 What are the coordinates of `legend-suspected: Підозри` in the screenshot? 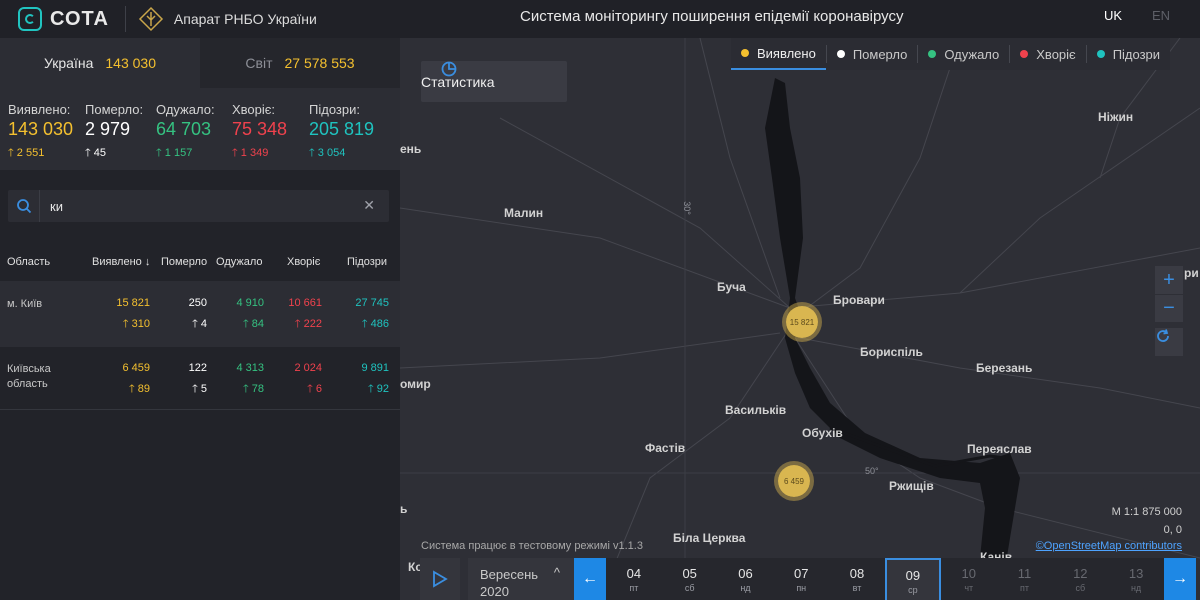 It's located at (1128, 54).